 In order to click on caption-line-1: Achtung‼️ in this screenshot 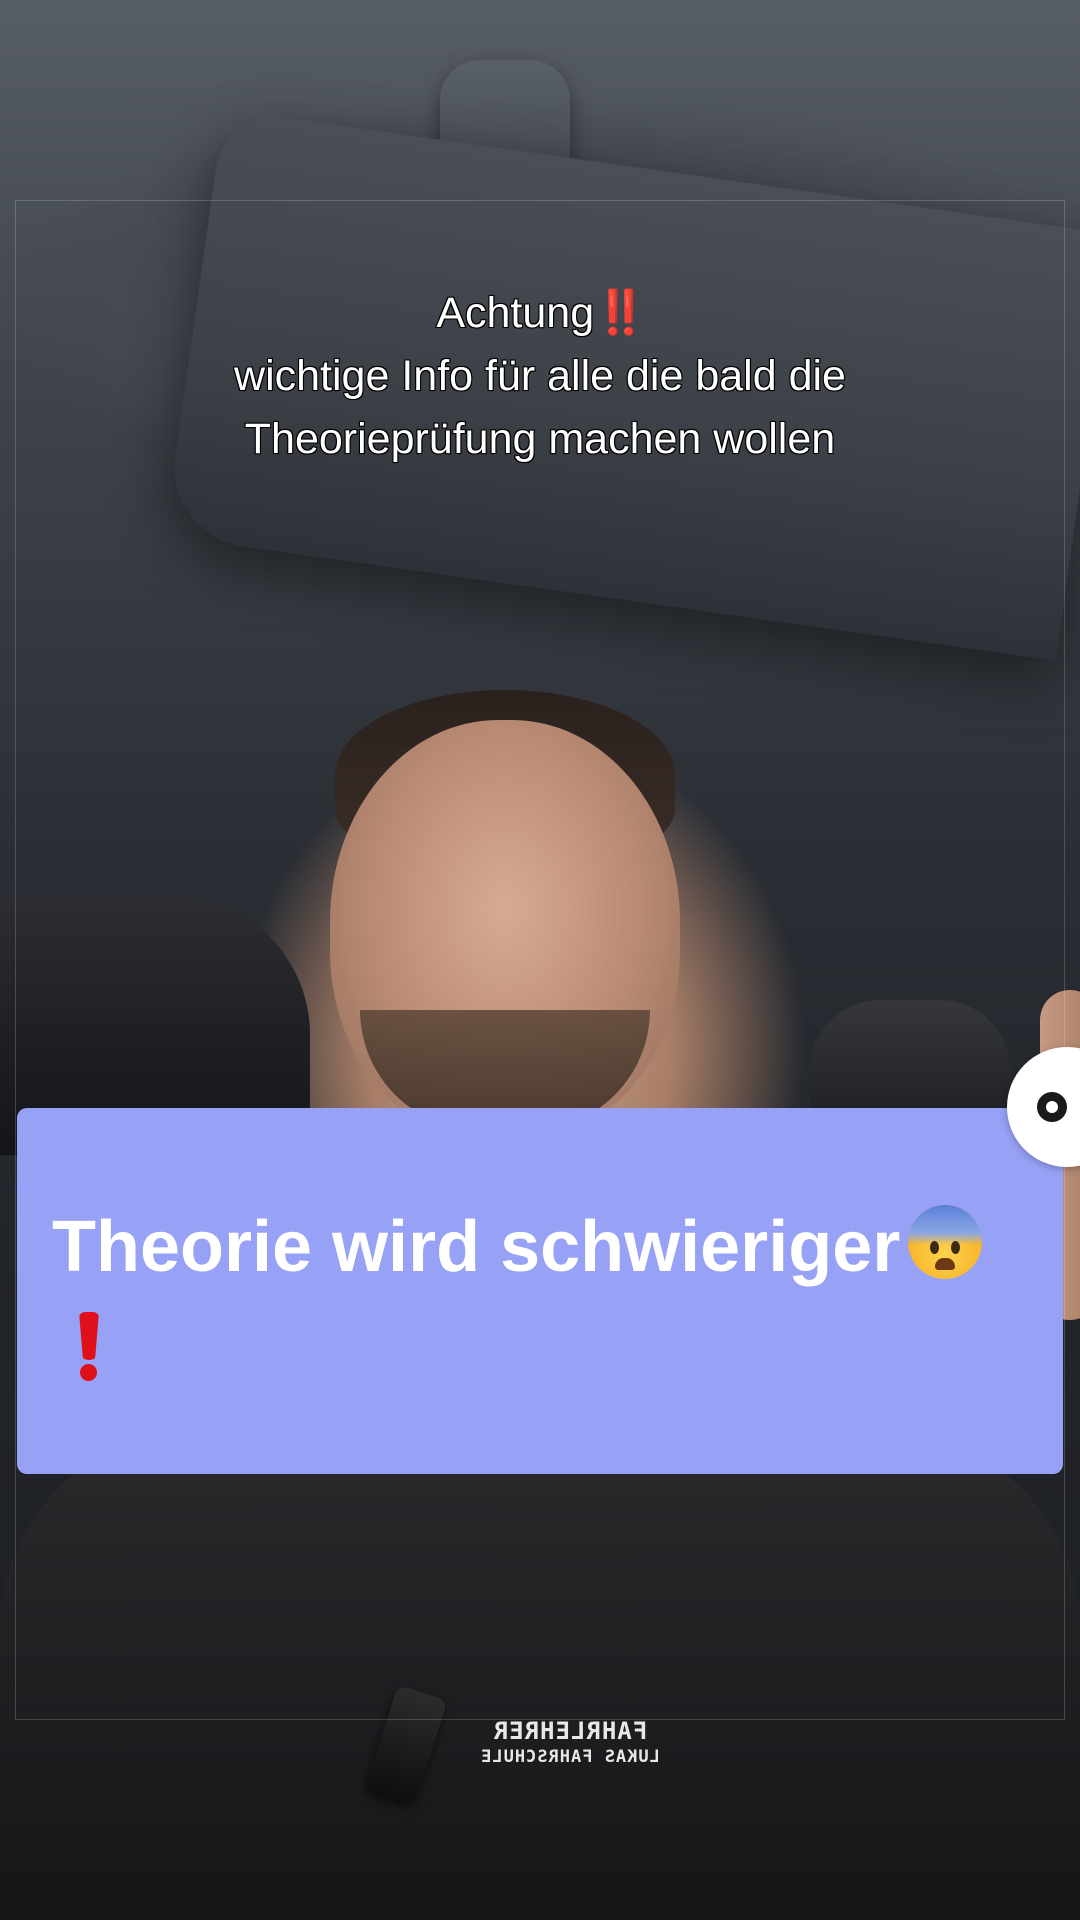, I will do `click(540, 313)`.